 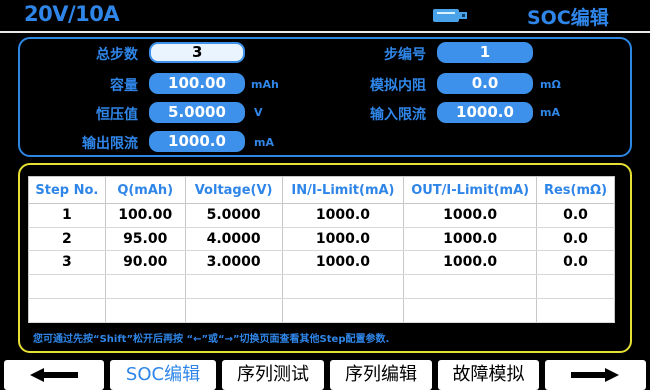 I want to click on output-limit-field: 1000.0, so click(x=197, y=141).